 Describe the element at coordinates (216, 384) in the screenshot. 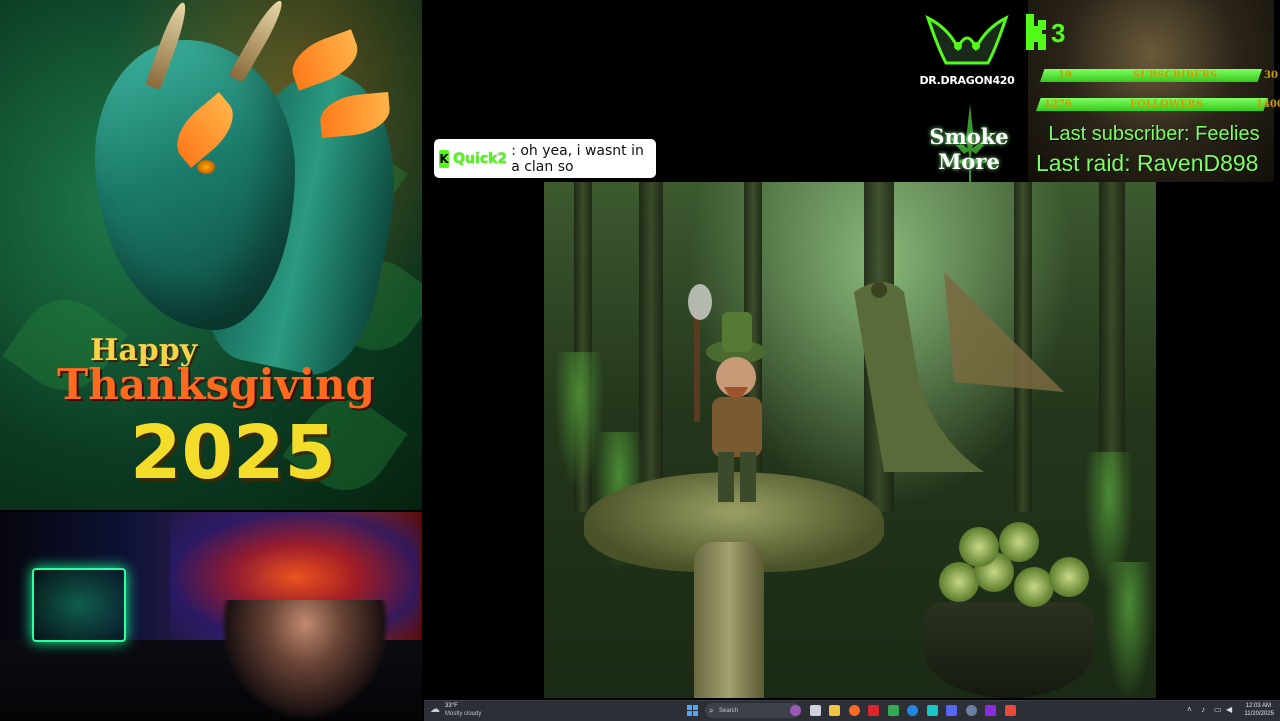

I see `greeting-holiday: Thanksgiving` at that location.